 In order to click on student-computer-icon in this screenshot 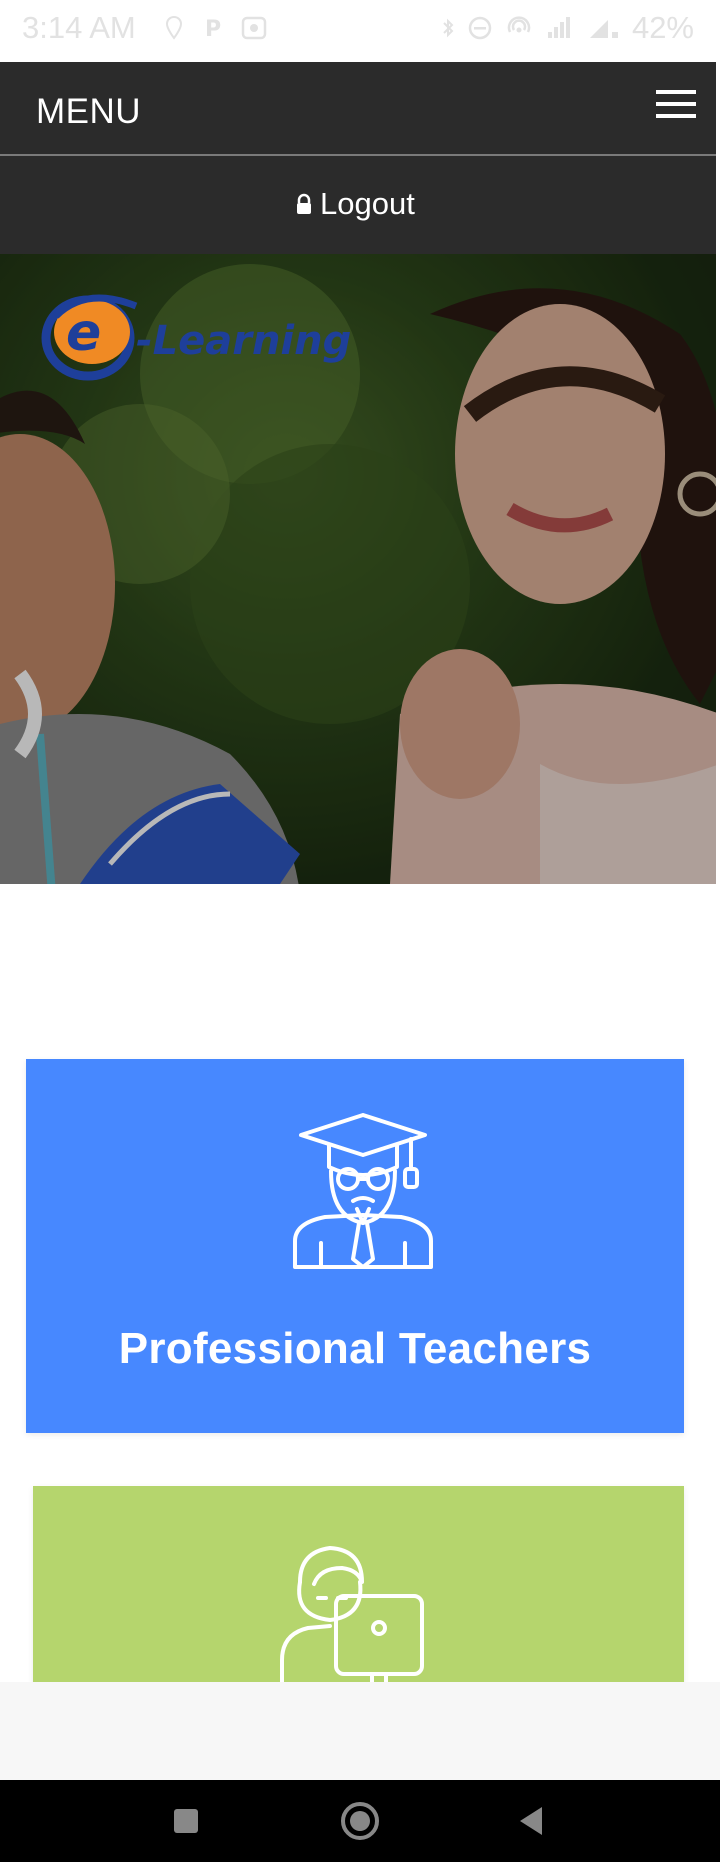, I will do `click(352, 1616)`.